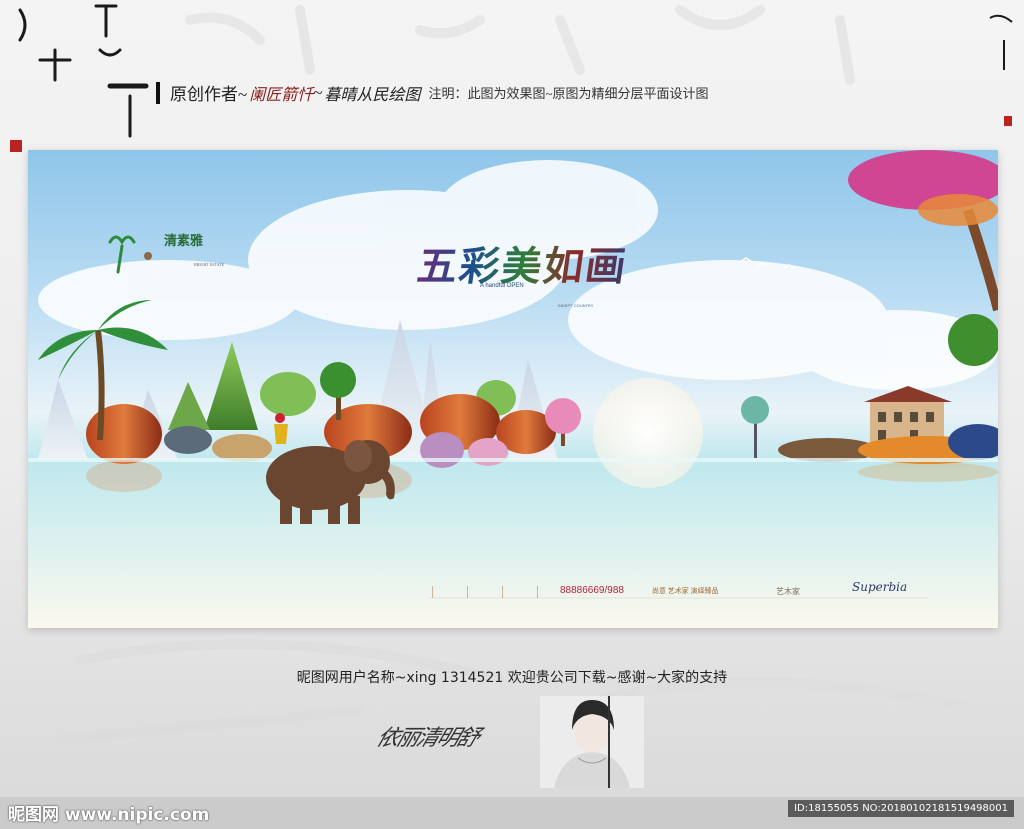 The width and height of the screenshot is (1024, 829). I want to click on rider, so click(281, 428).